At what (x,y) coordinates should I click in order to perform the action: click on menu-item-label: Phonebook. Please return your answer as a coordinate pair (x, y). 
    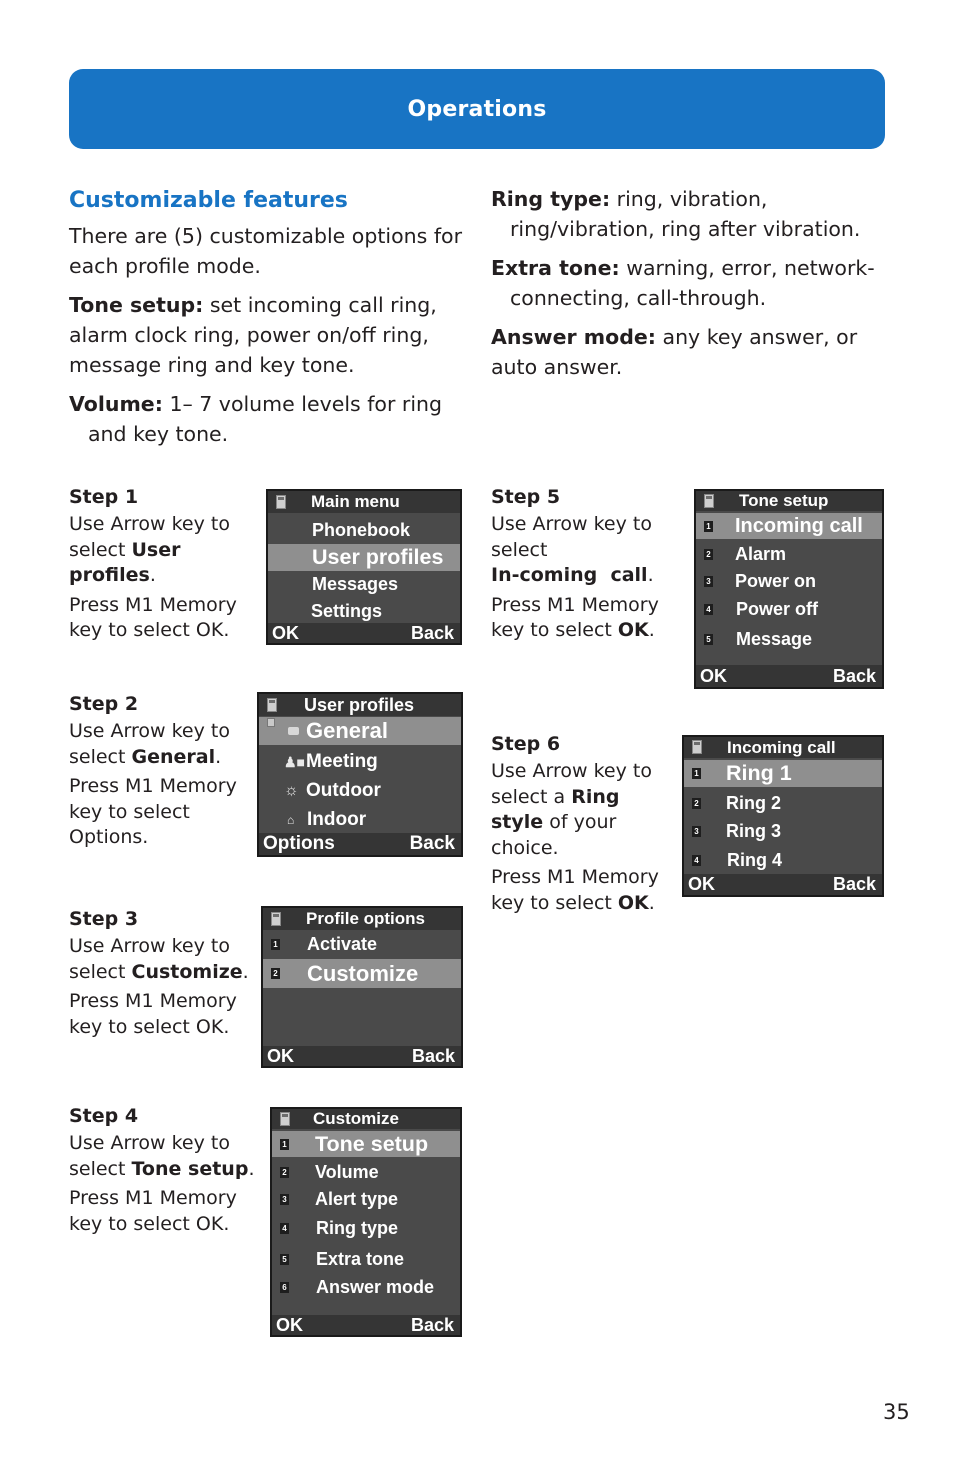
    Looking at the image, I should click on (361, 529).